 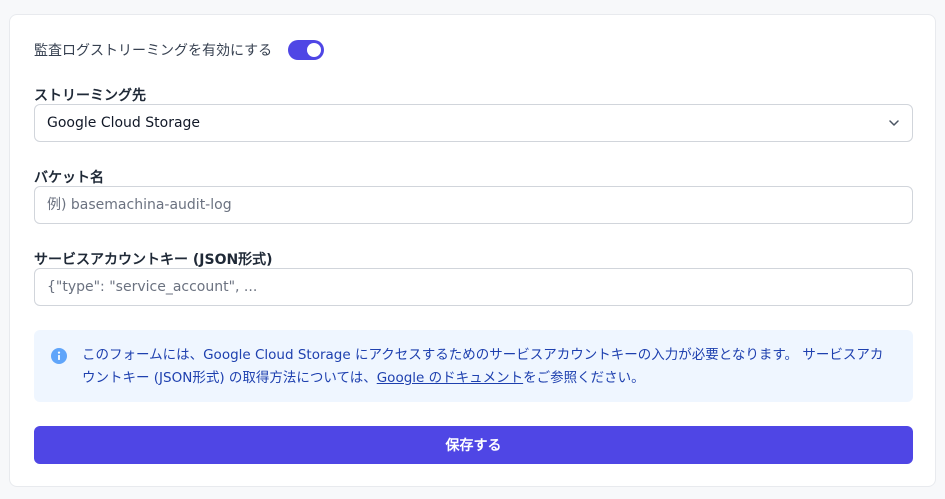 I want to click on bucket-name-label: バケット名, so click(x=69, y=178).